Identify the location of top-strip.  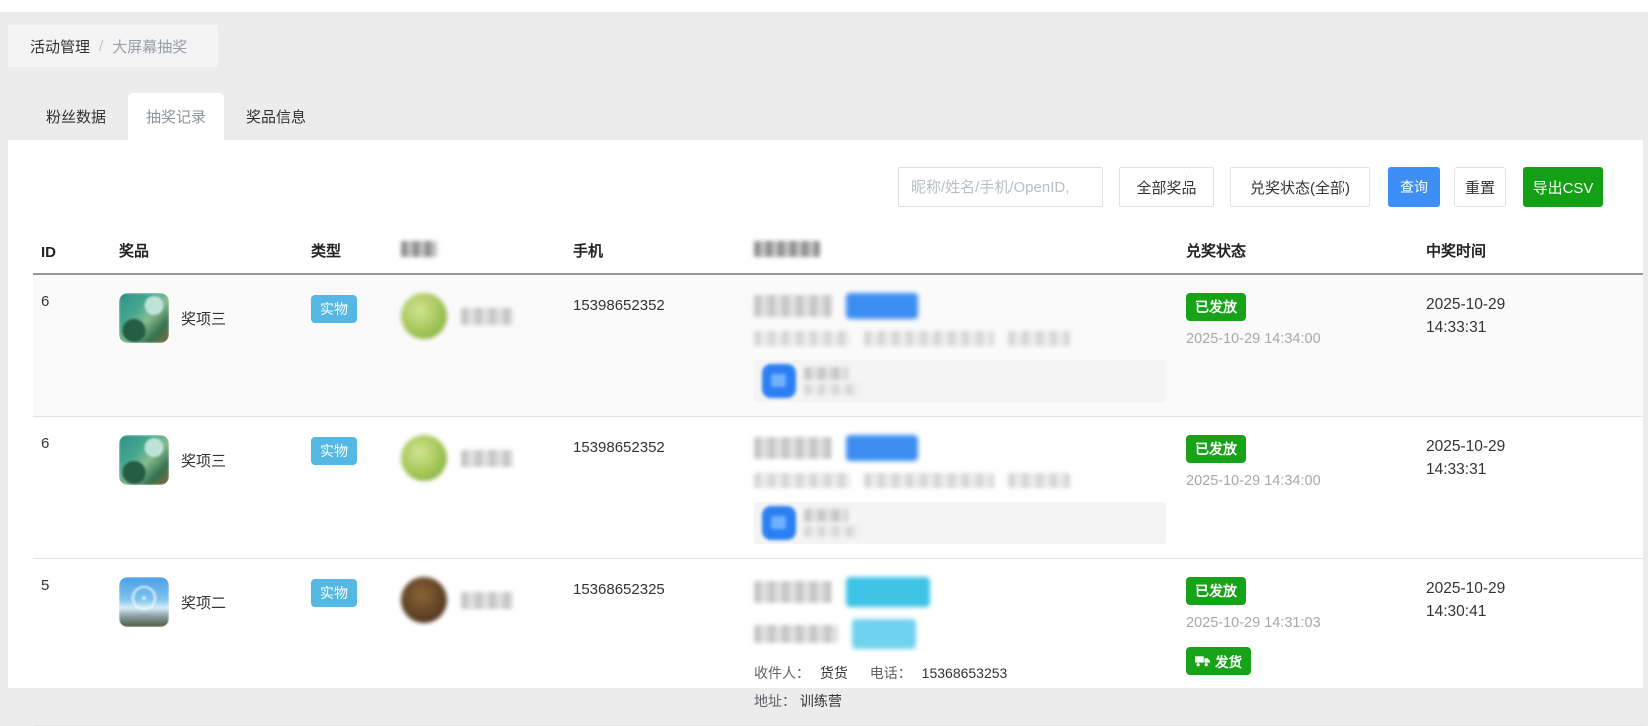
(824, 6).